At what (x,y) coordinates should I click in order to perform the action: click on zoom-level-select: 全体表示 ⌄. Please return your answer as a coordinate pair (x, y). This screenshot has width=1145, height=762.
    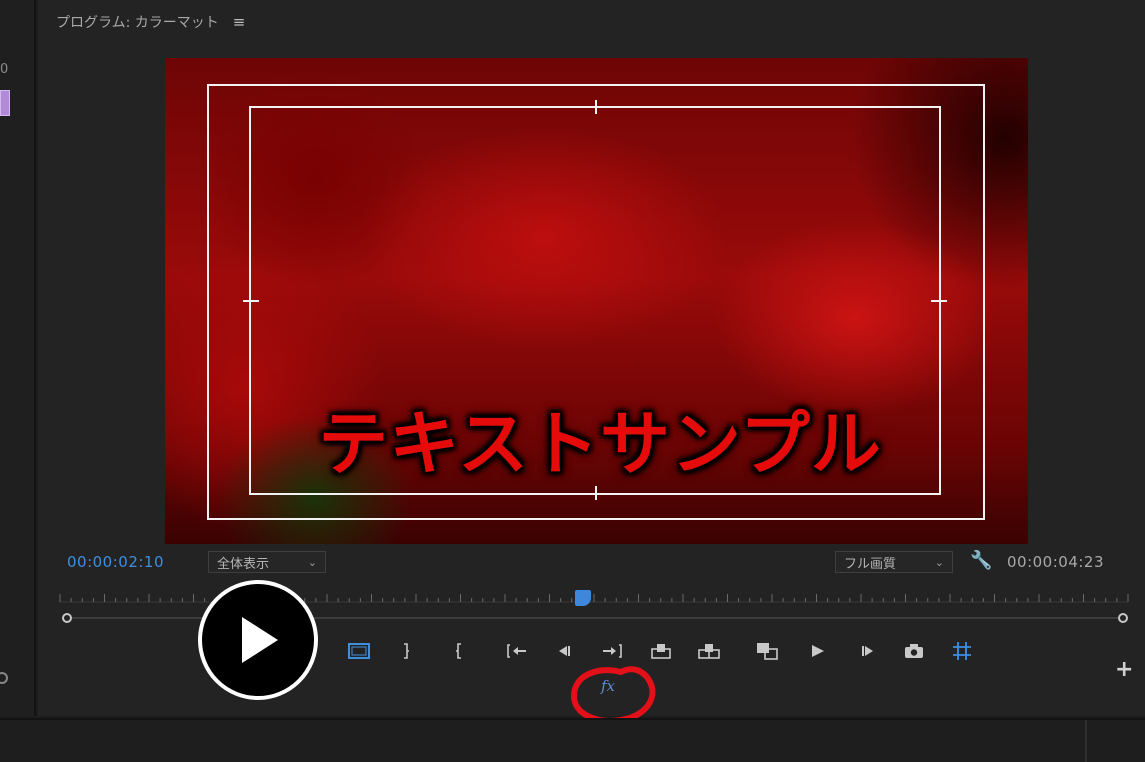
    Looking at the image, I should click on (267, 562).